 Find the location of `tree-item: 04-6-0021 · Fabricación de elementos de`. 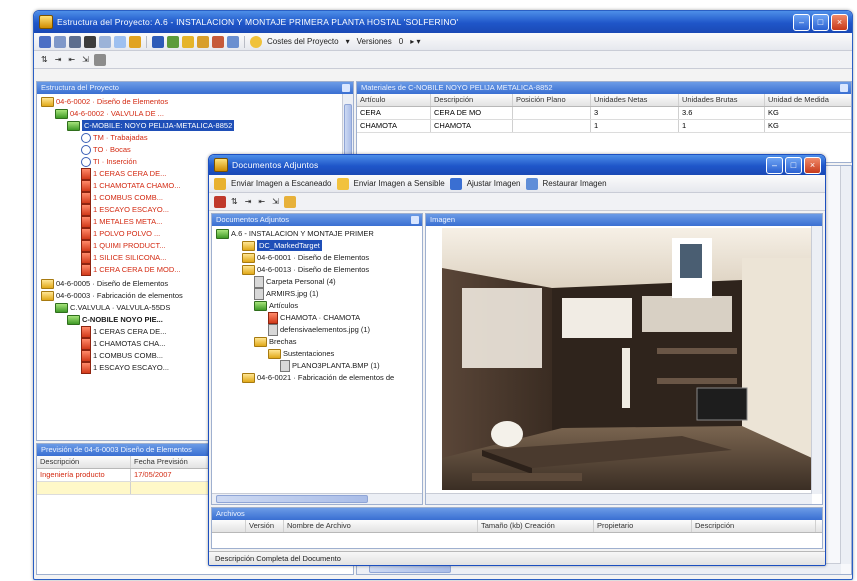

tree-item: 04-6-0021 · Fabricación de elementos de is located at coordinates (318, 377).